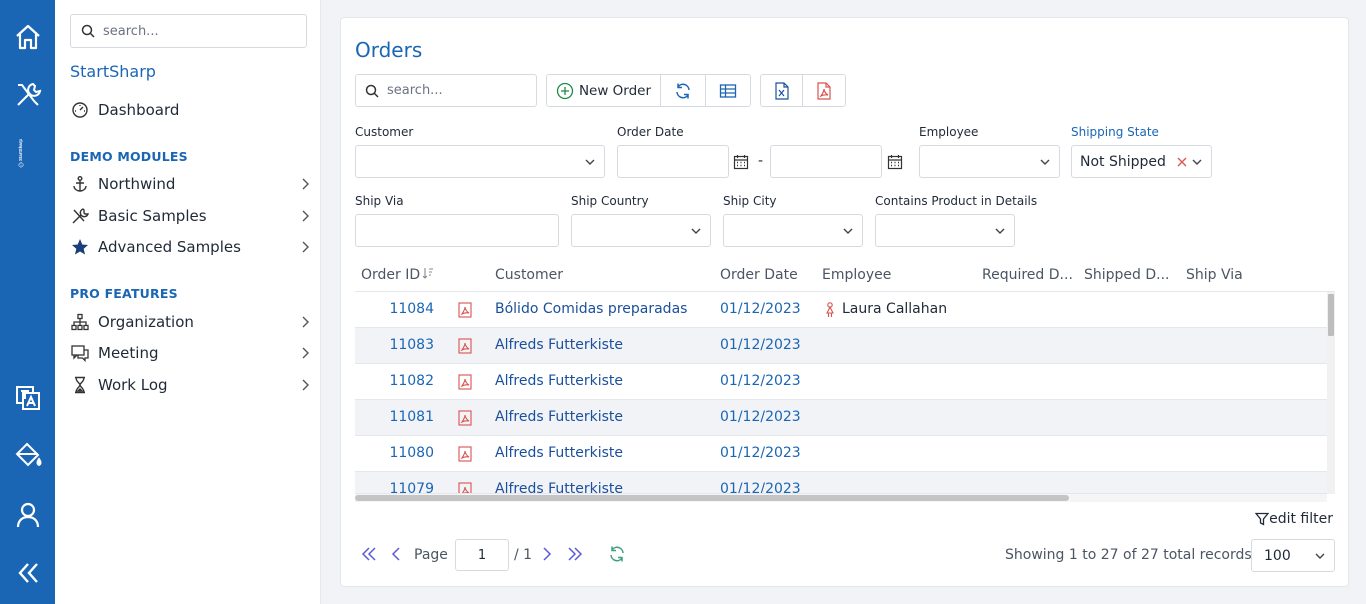 The image size is (1366, 604). Describe the element at coordinates (190, 322) in the screenshot. I see `sidebar-item-organization: Organization` at that location.